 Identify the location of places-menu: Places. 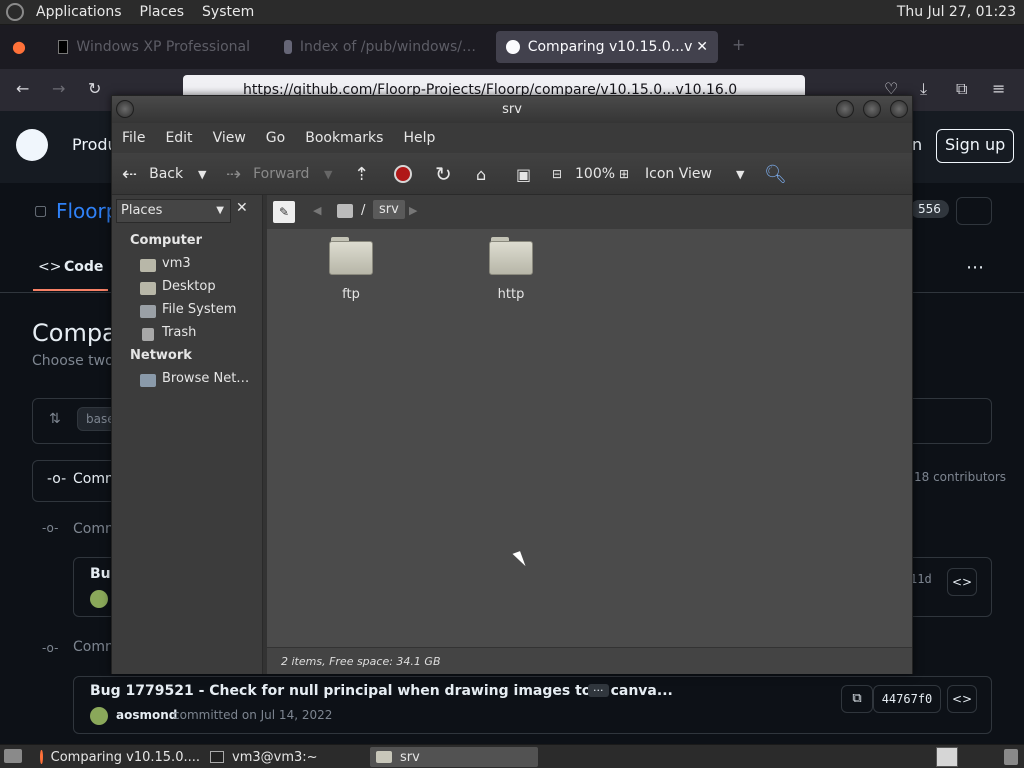
(162, 12).